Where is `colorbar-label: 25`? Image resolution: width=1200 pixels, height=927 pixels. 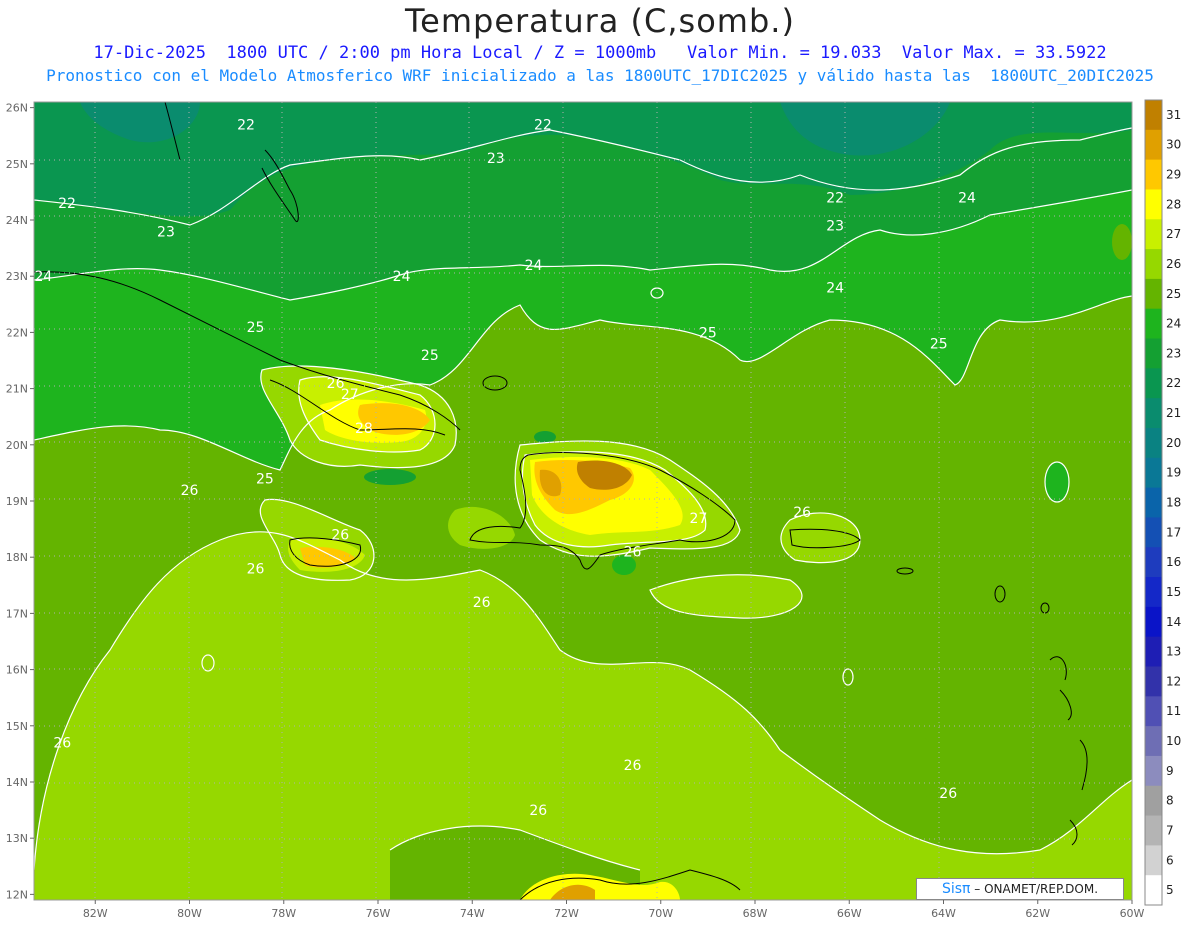 colorbar-label: 25 is located at coordinates (1173, 294).